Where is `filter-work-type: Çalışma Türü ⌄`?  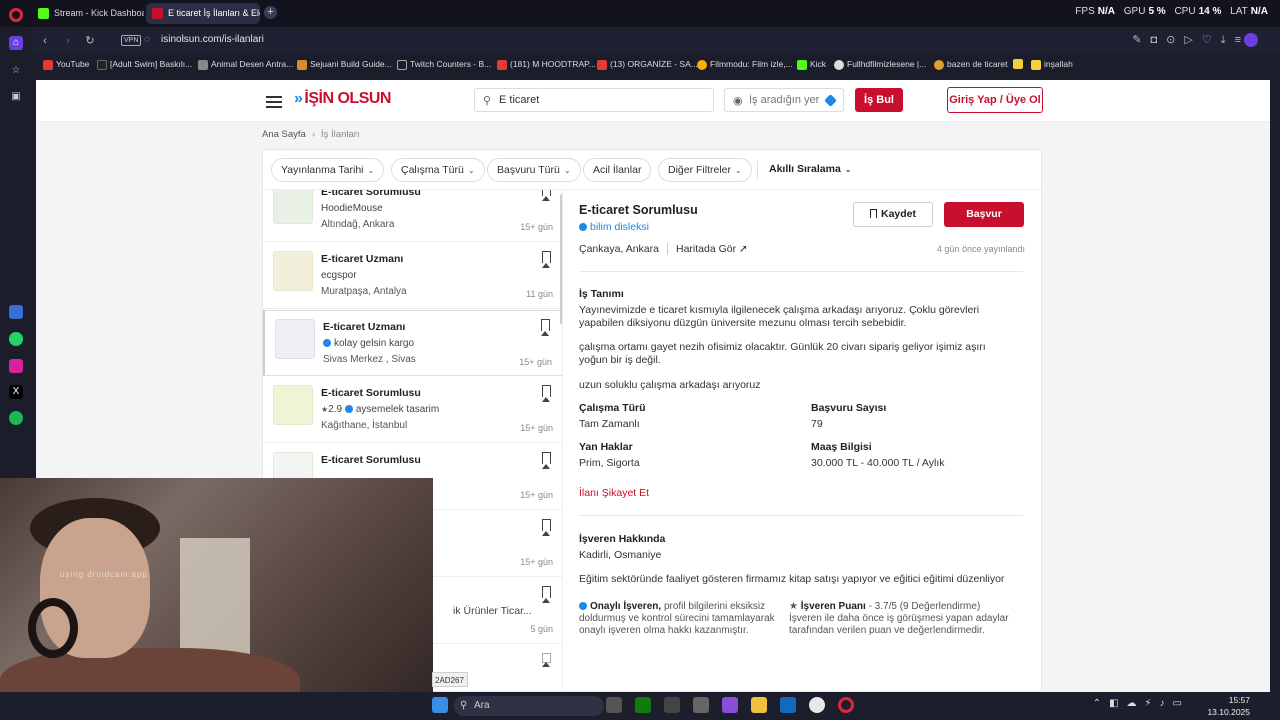 filter-work-type: Çalışma Türü ⌄ is located at coordinates (438, 170).